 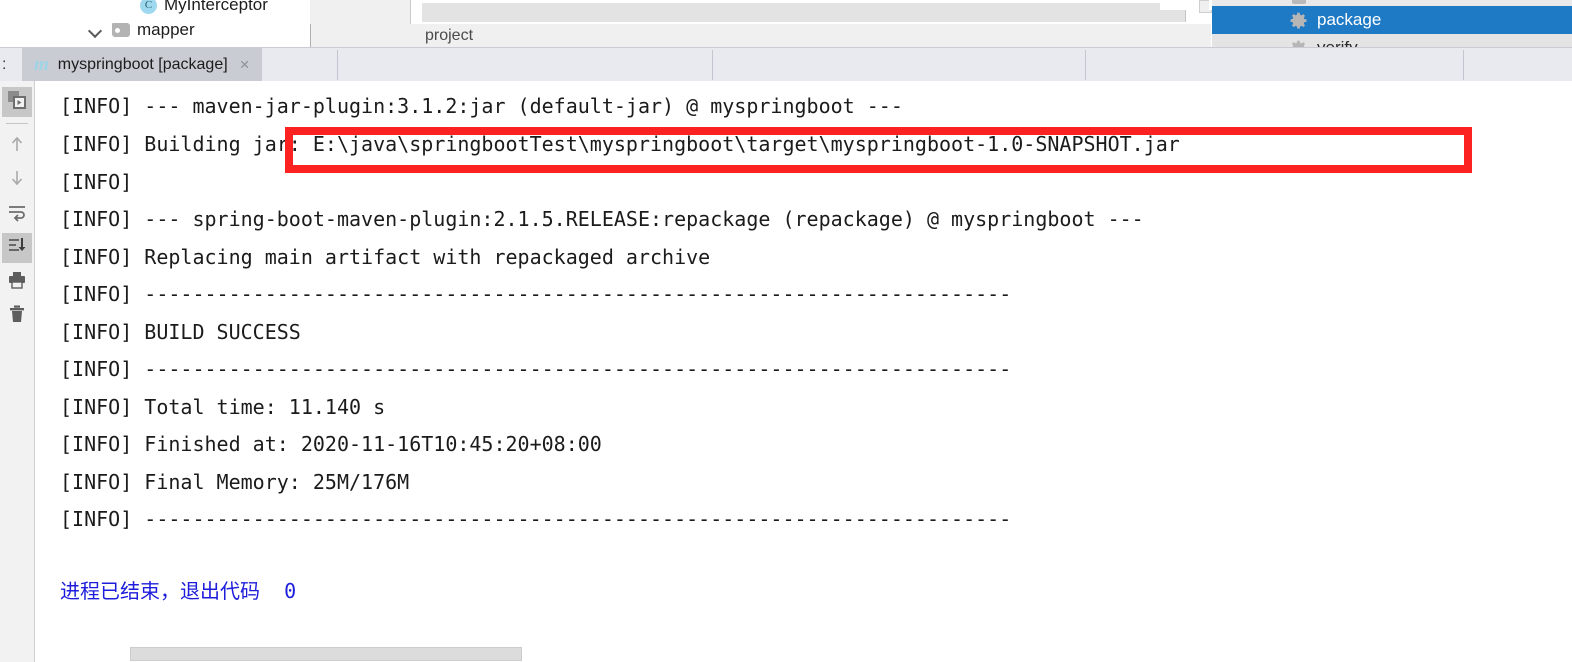 What do you see at coordinates (235, 482) in the screenshot?
I see `console-line: [INFO] Final Memory: 25M/176M` at bounding box center [235, 482].